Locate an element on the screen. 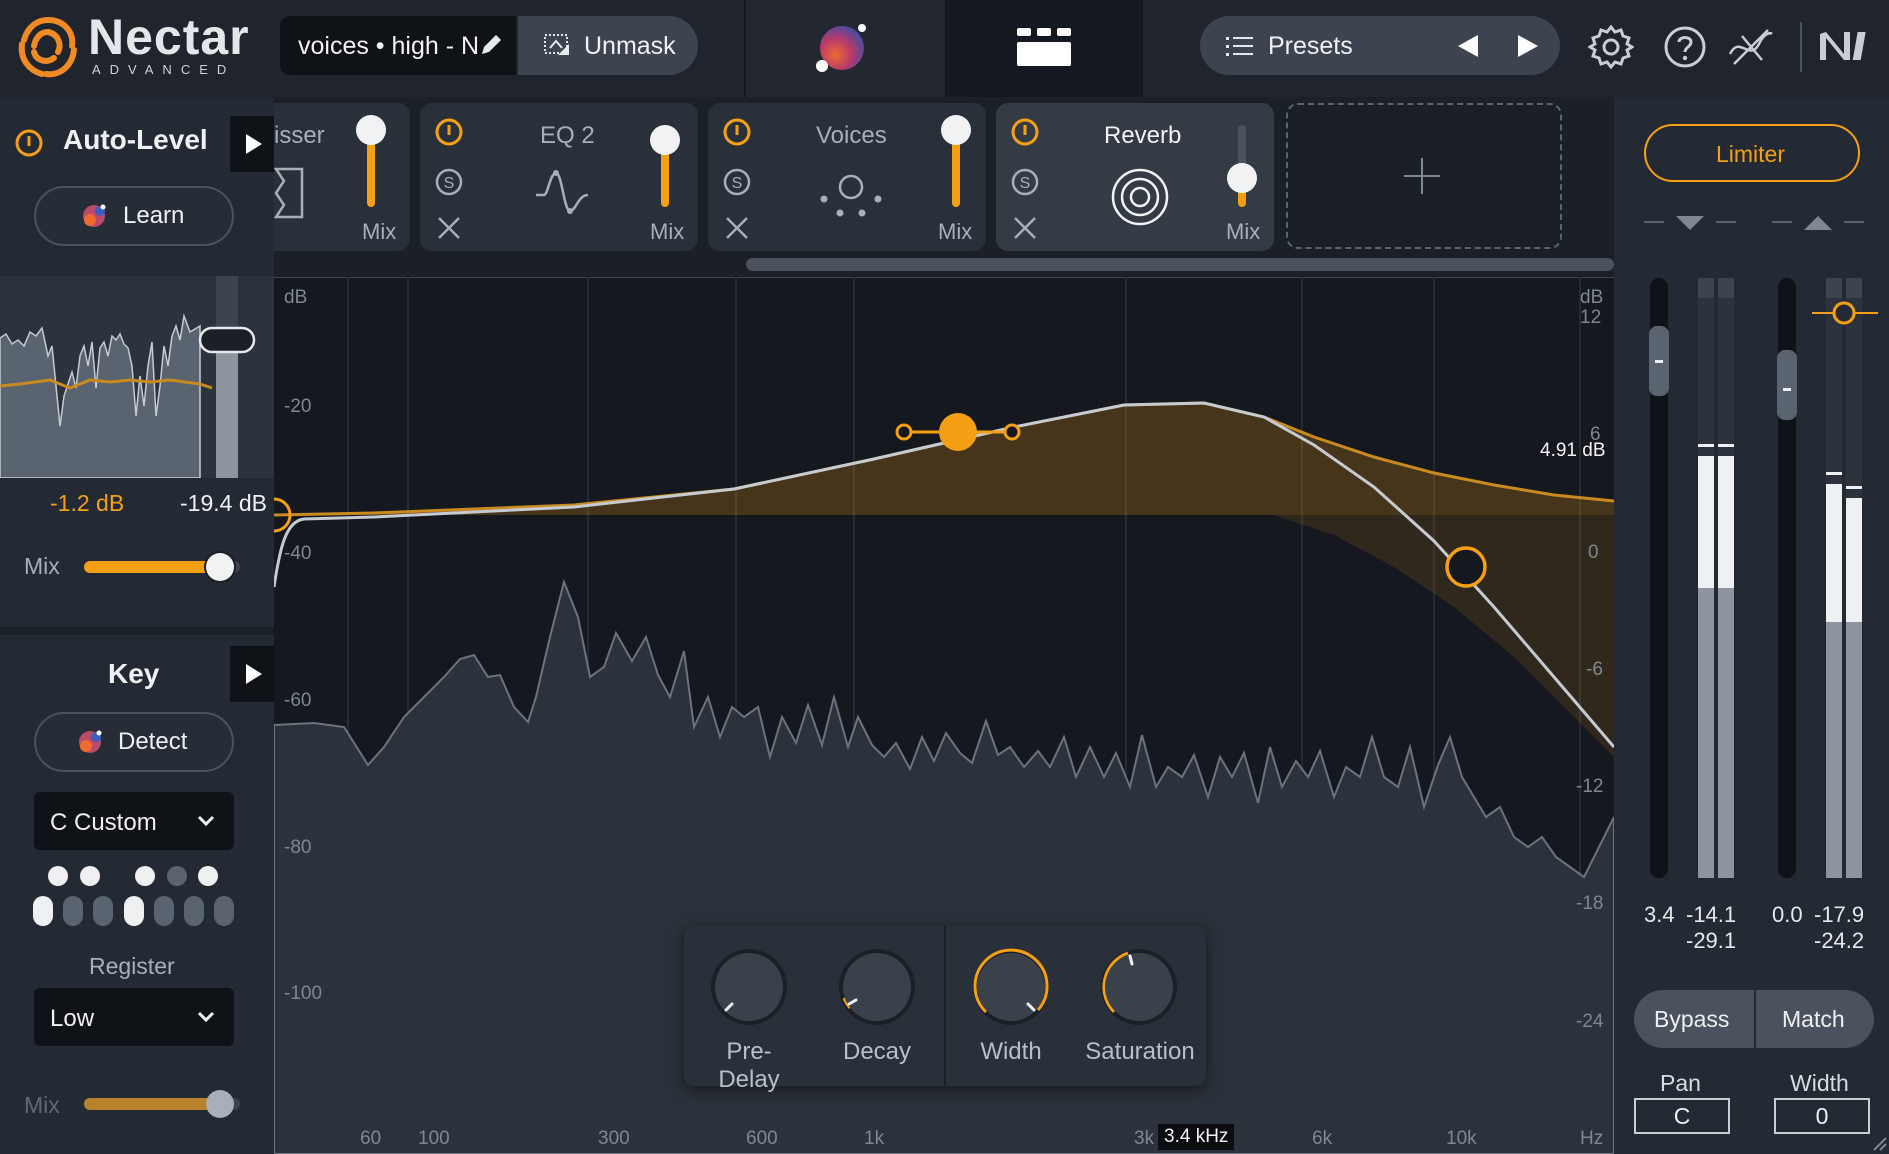 This screenshot has height=1154, width=1889. db-scale-left: -100 is located at coordinates (303, 993).